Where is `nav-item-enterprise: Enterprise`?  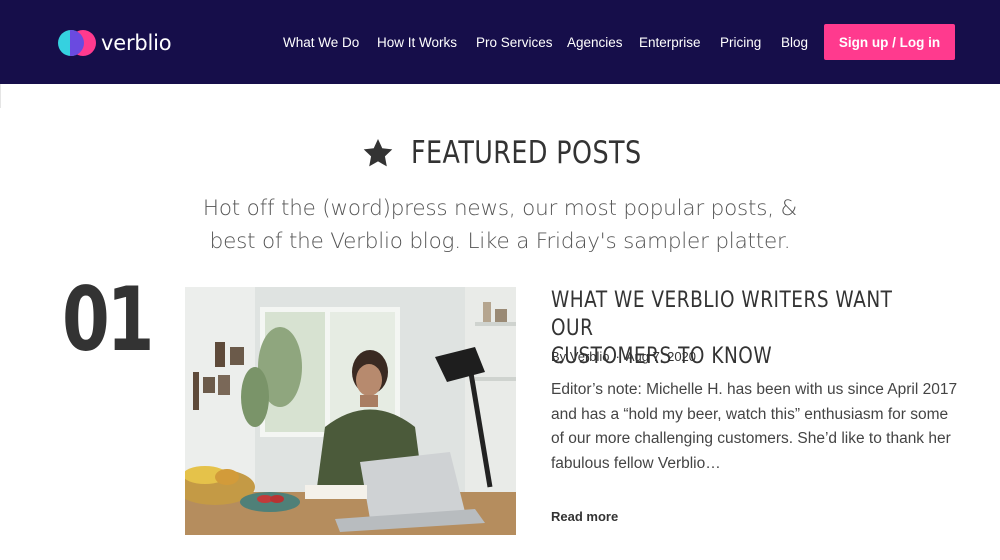 nav-item-enterprise: Enterprise is located at coordinates (670, 42).